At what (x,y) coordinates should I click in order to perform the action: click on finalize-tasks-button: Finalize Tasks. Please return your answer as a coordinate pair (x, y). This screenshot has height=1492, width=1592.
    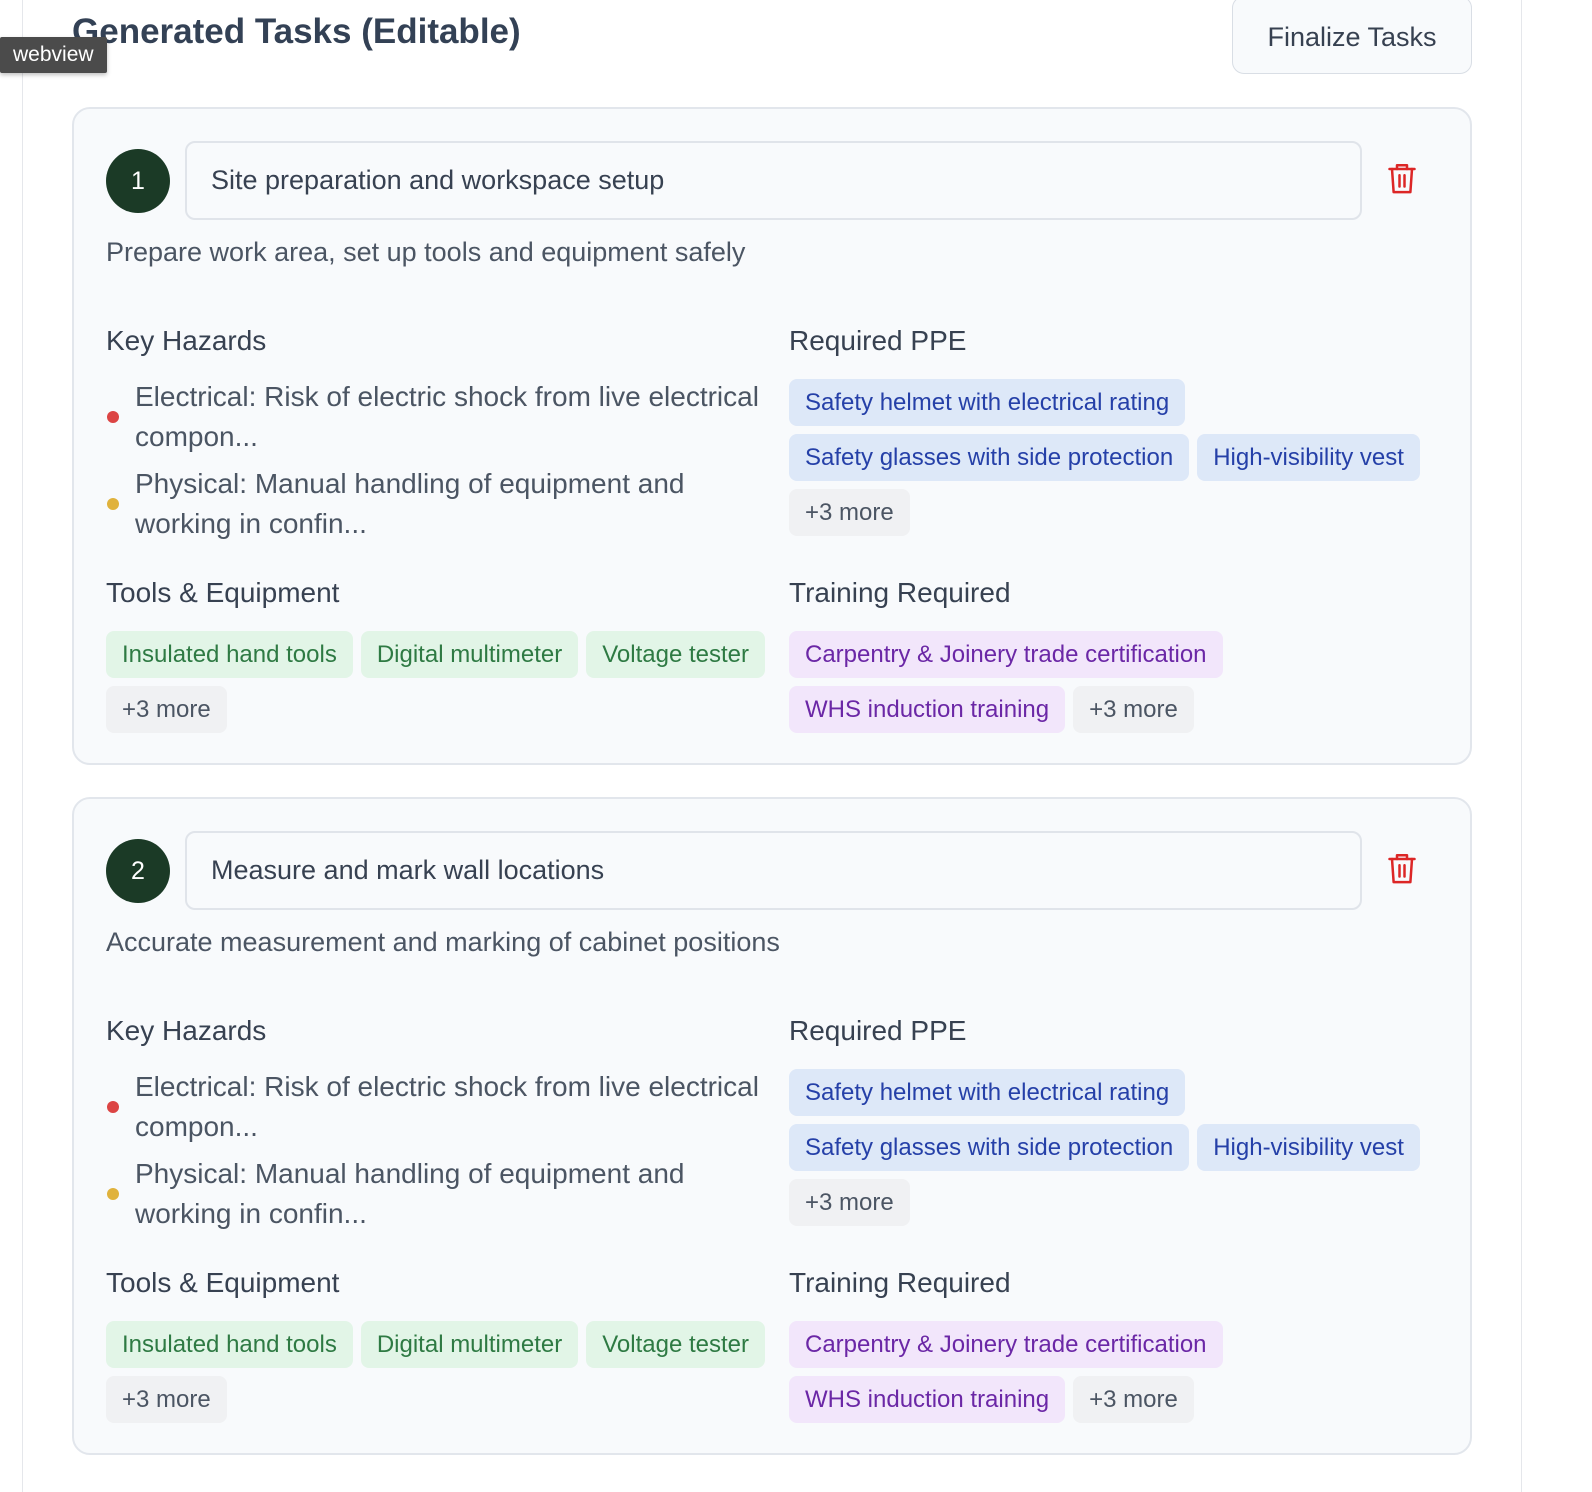
    Looking at the image, I should click on (1352, 37).